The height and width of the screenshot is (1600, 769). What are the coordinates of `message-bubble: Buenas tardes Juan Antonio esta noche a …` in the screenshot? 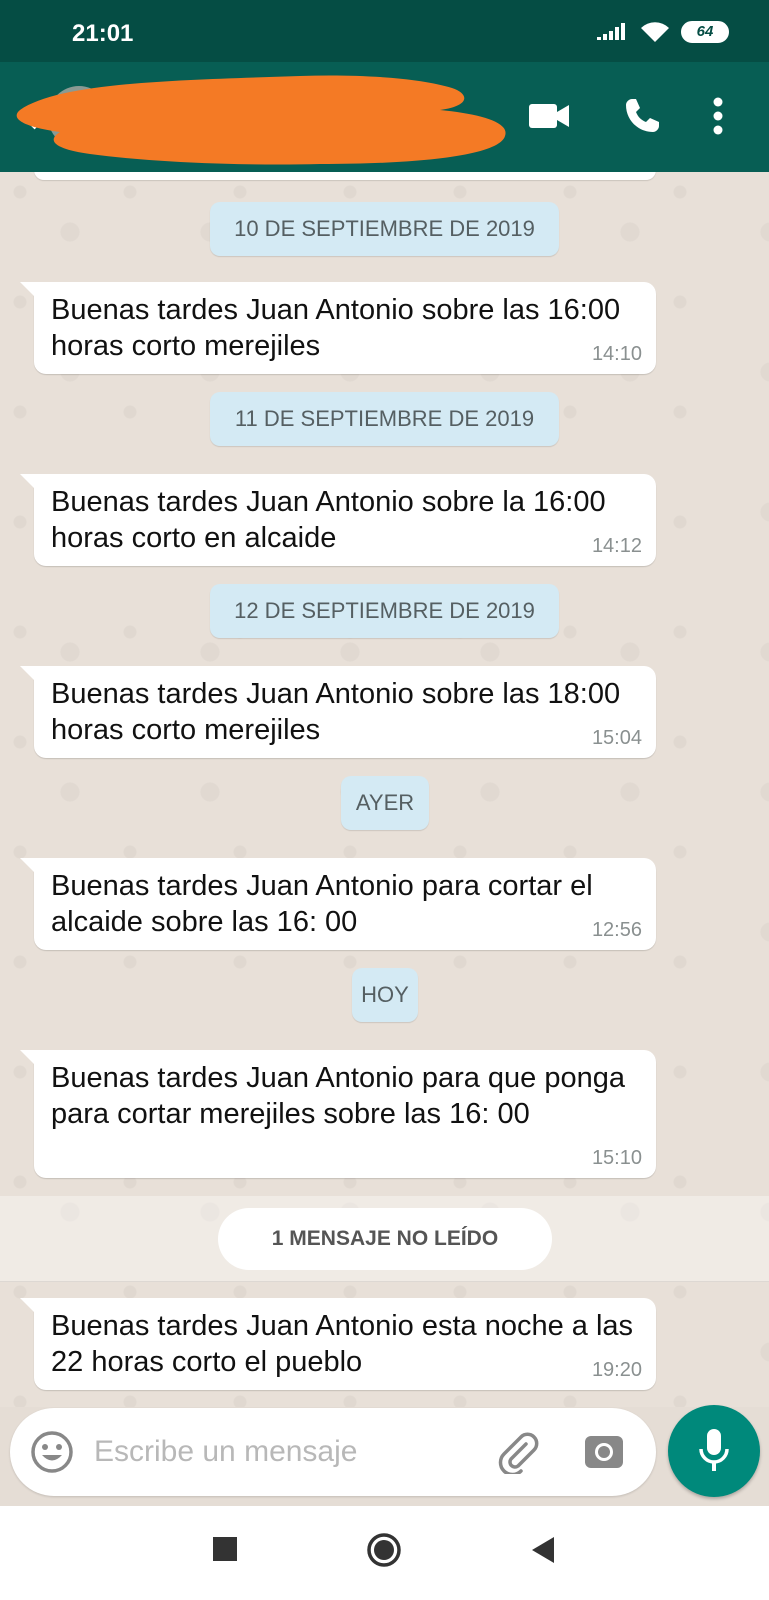 It's located at (338, 1344).